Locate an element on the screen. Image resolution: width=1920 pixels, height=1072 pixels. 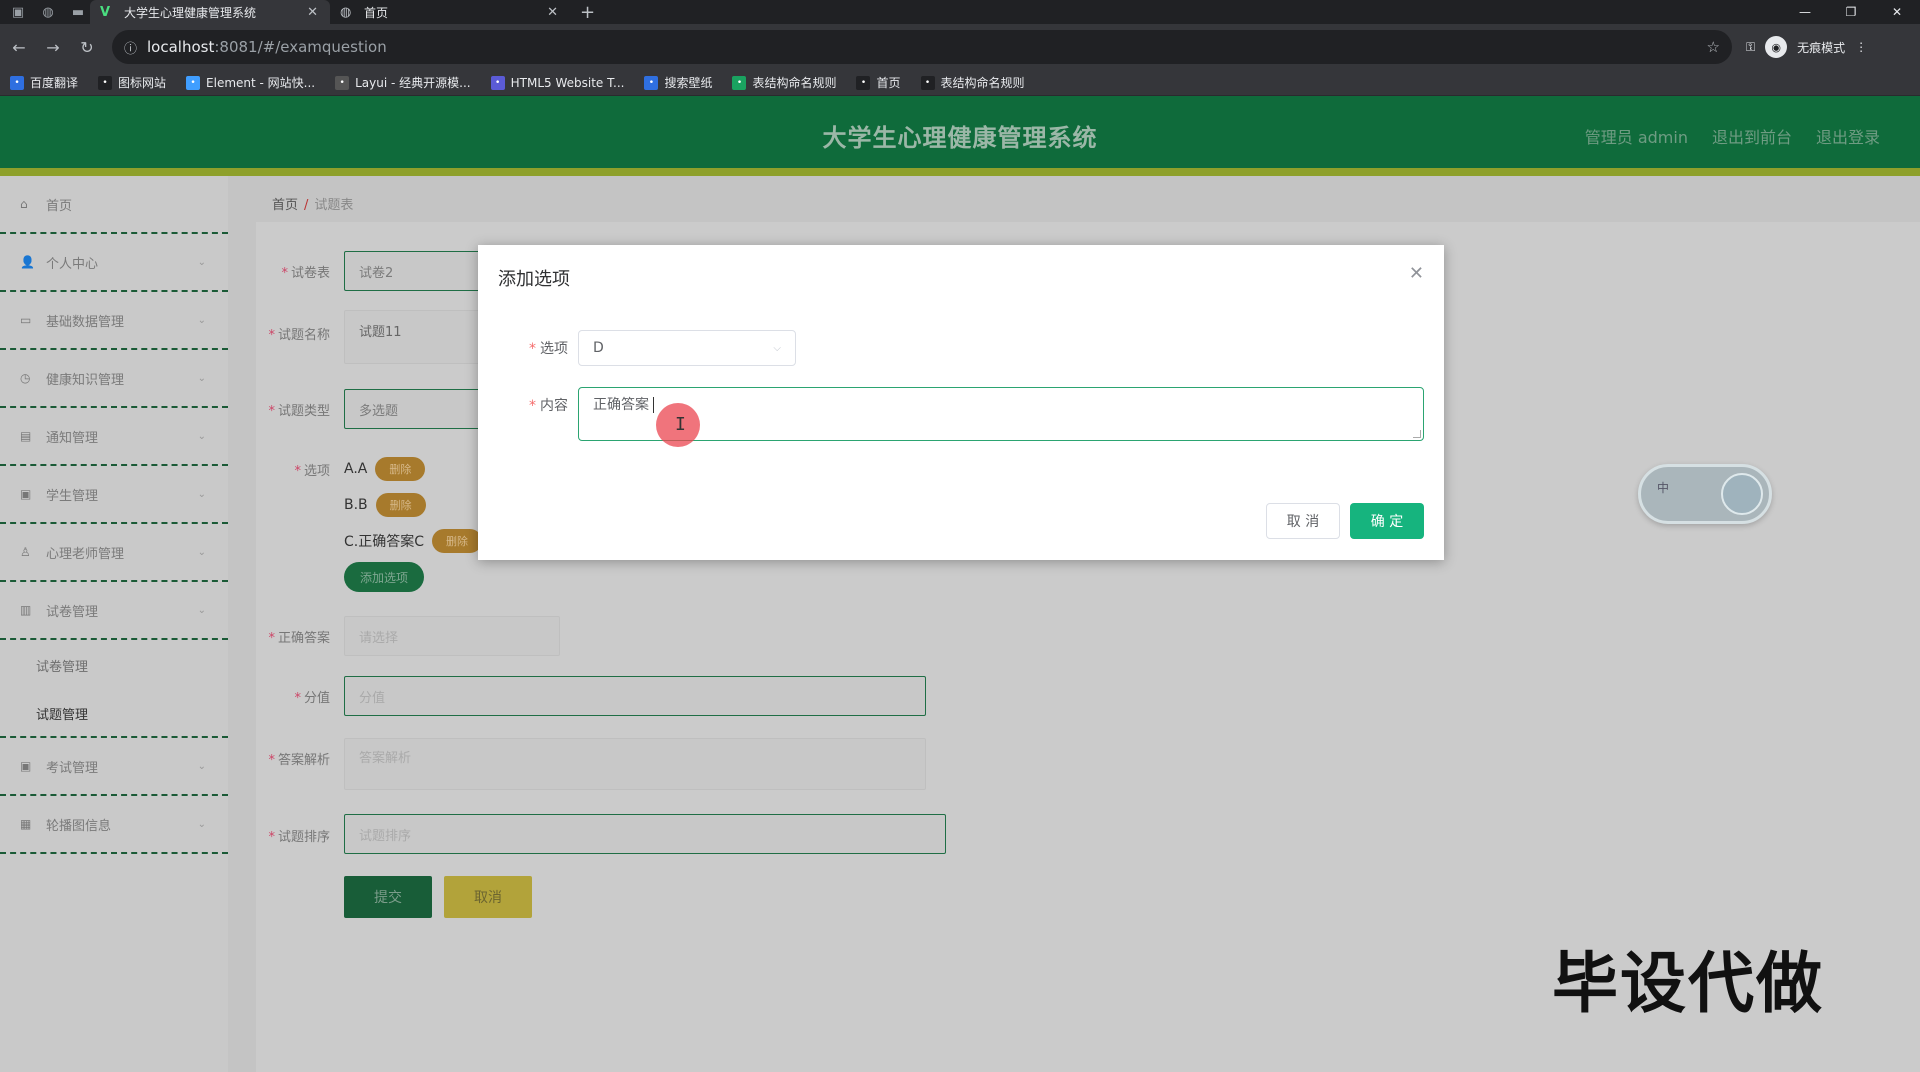
globe-icon: ◍ is located at coordinates (48, 12).